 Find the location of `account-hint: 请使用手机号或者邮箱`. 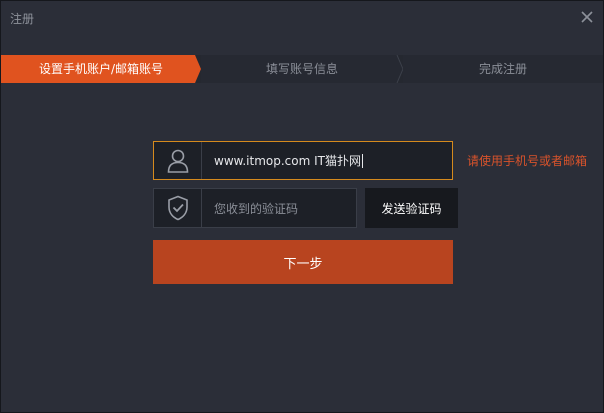

account-hint: 请使用手机号或者邮箱 is located at coordinates (527, 161).